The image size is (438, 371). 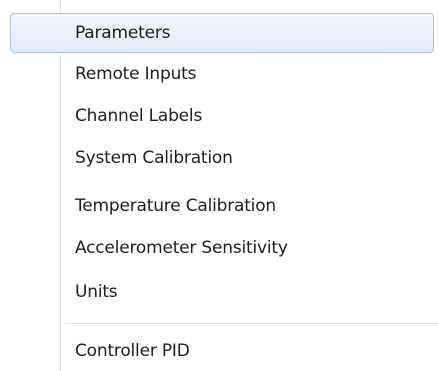 I want to click on menu-item-label: System Calibration, so click(x=154, y=158).